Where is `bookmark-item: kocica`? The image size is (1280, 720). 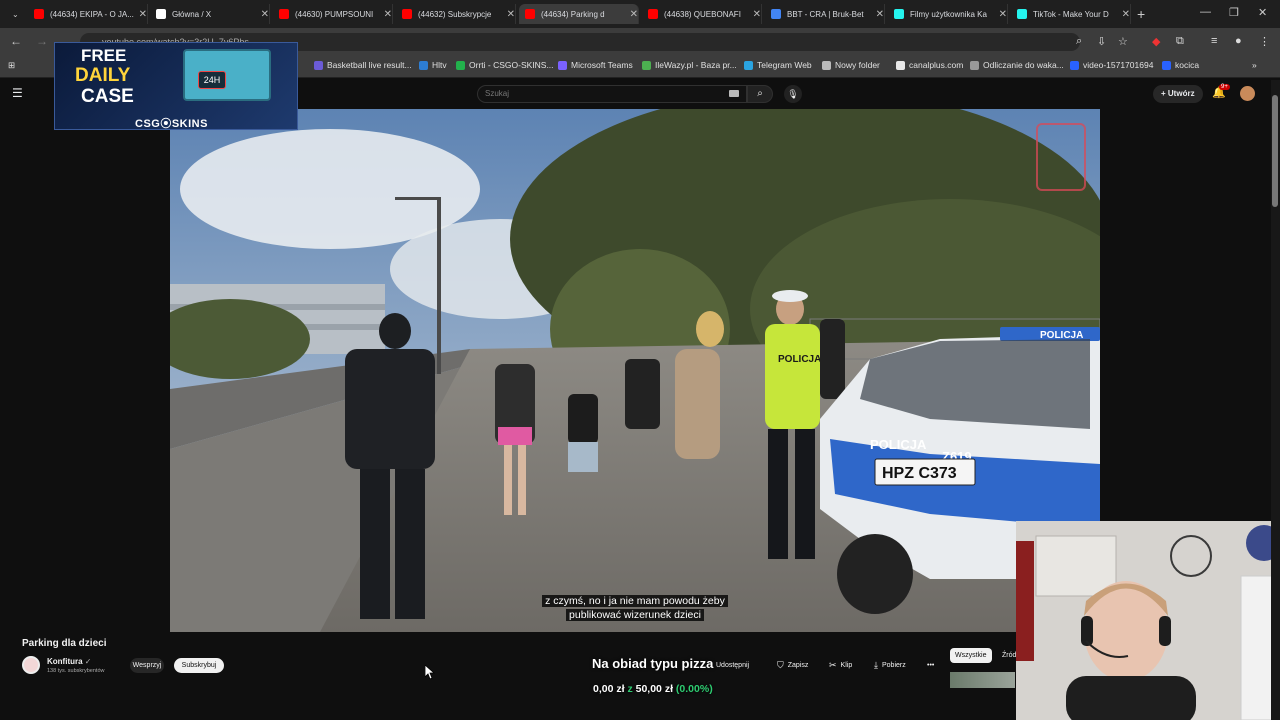
bookmark-item: kocica is located at coordinates (1180, 65).